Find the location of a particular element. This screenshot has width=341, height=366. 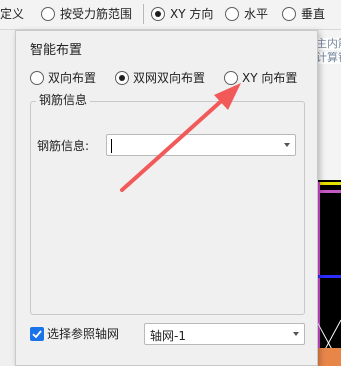

radio-horizontal-label: 水平 is located at coordinates (256, 14).